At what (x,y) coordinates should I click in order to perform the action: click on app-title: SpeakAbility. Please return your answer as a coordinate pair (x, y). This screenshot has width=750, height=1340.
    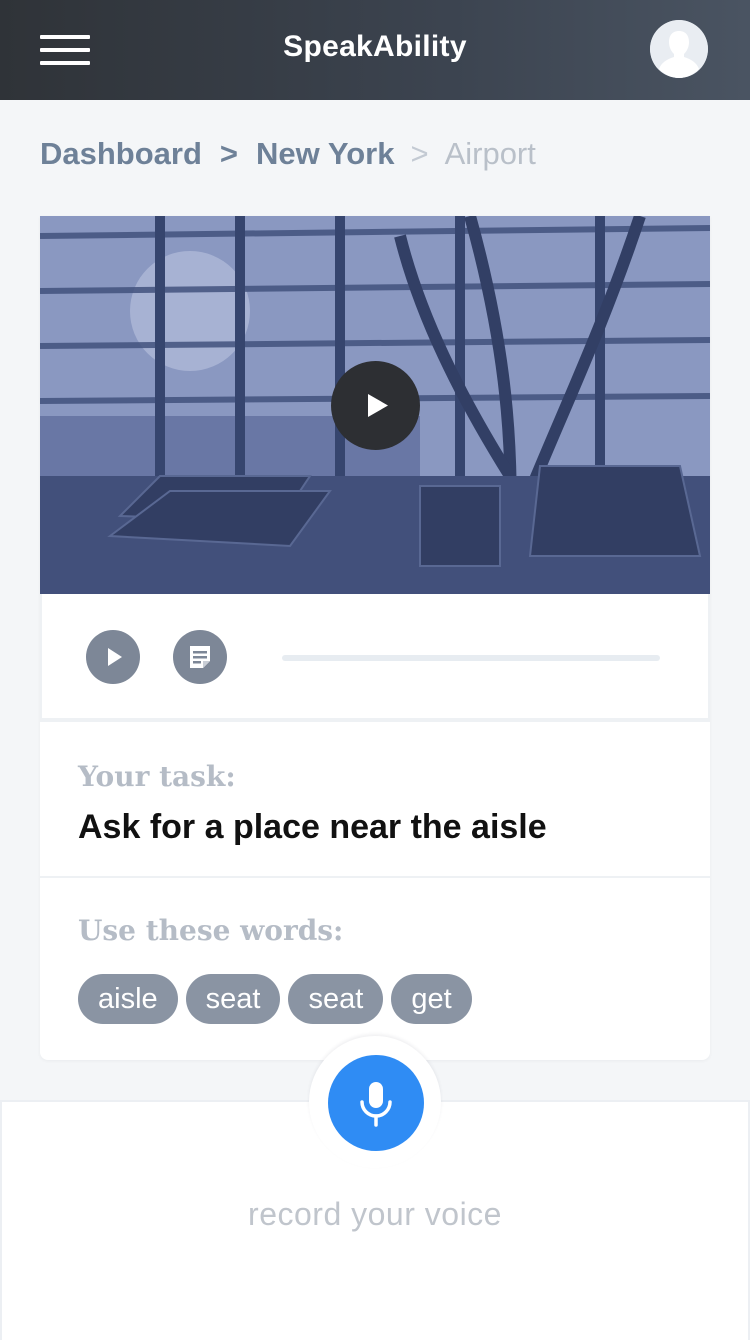
    Looking at the image, I should click on (375, 46).